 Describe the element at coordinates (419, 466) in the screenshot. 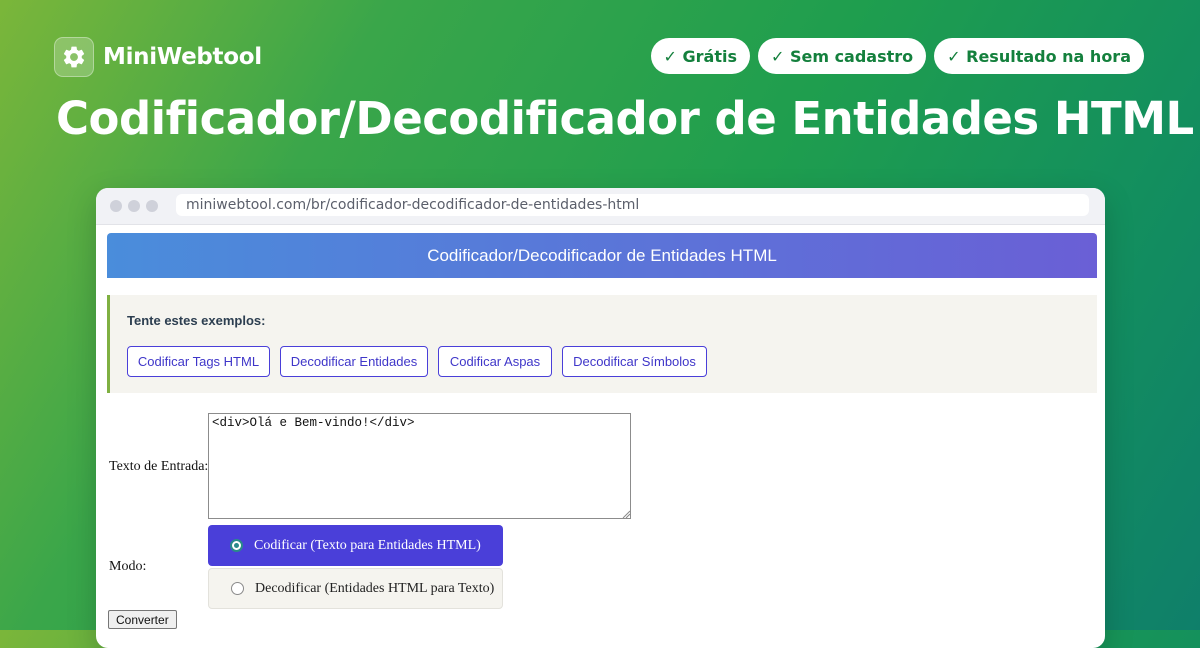

I see `input-textarea: <div>Olá e Bem-vindo!</div>` at that location.